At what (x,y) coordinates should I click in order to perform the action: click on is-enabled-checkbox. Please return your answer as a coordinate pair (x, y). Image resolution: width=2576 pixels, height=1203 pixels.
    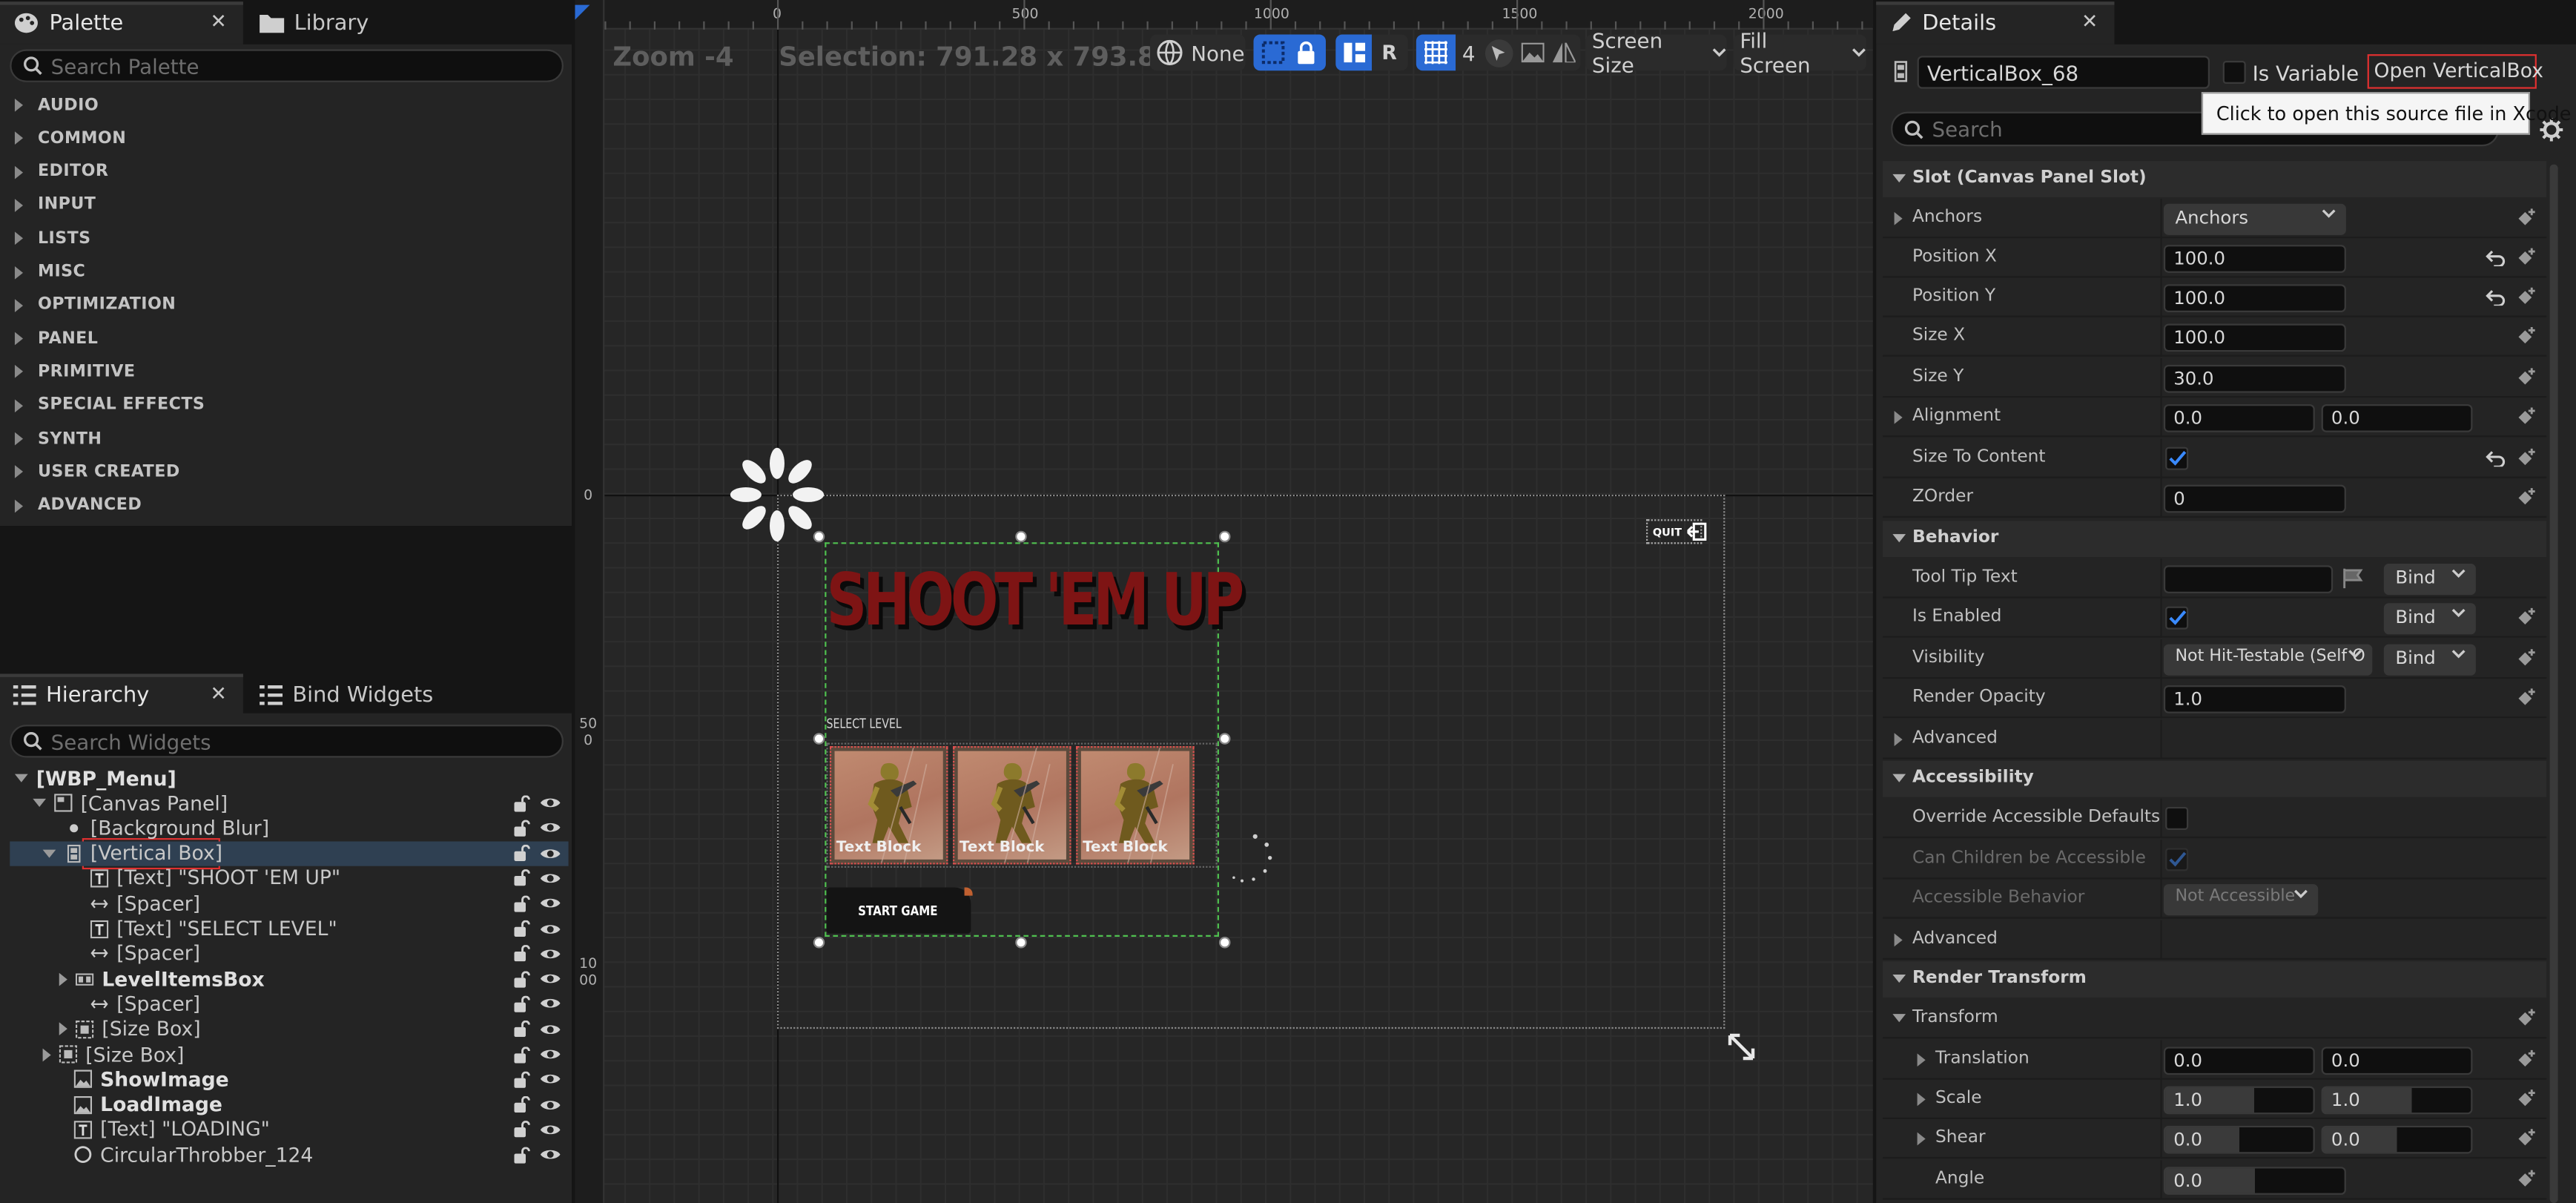
    Looking at the image, I should click on (2177, 618).